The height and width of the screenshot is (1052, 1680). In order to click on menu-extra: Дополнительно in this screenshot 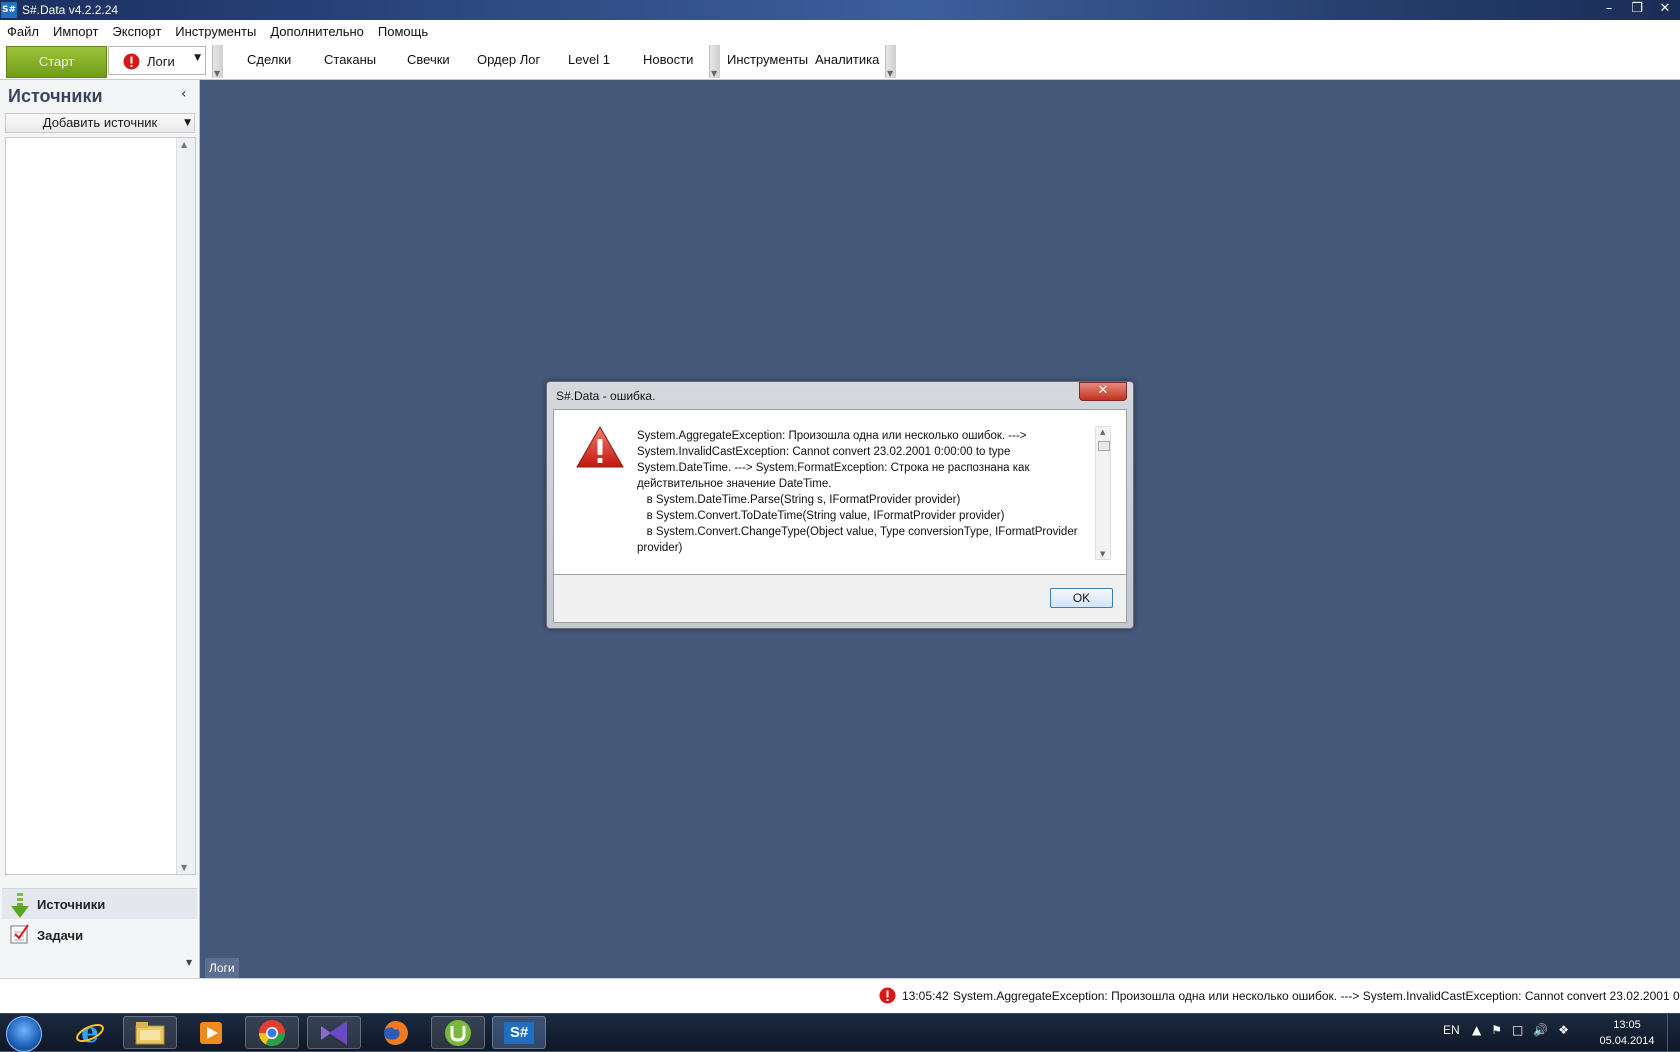, I will do `click(317, 31)`.